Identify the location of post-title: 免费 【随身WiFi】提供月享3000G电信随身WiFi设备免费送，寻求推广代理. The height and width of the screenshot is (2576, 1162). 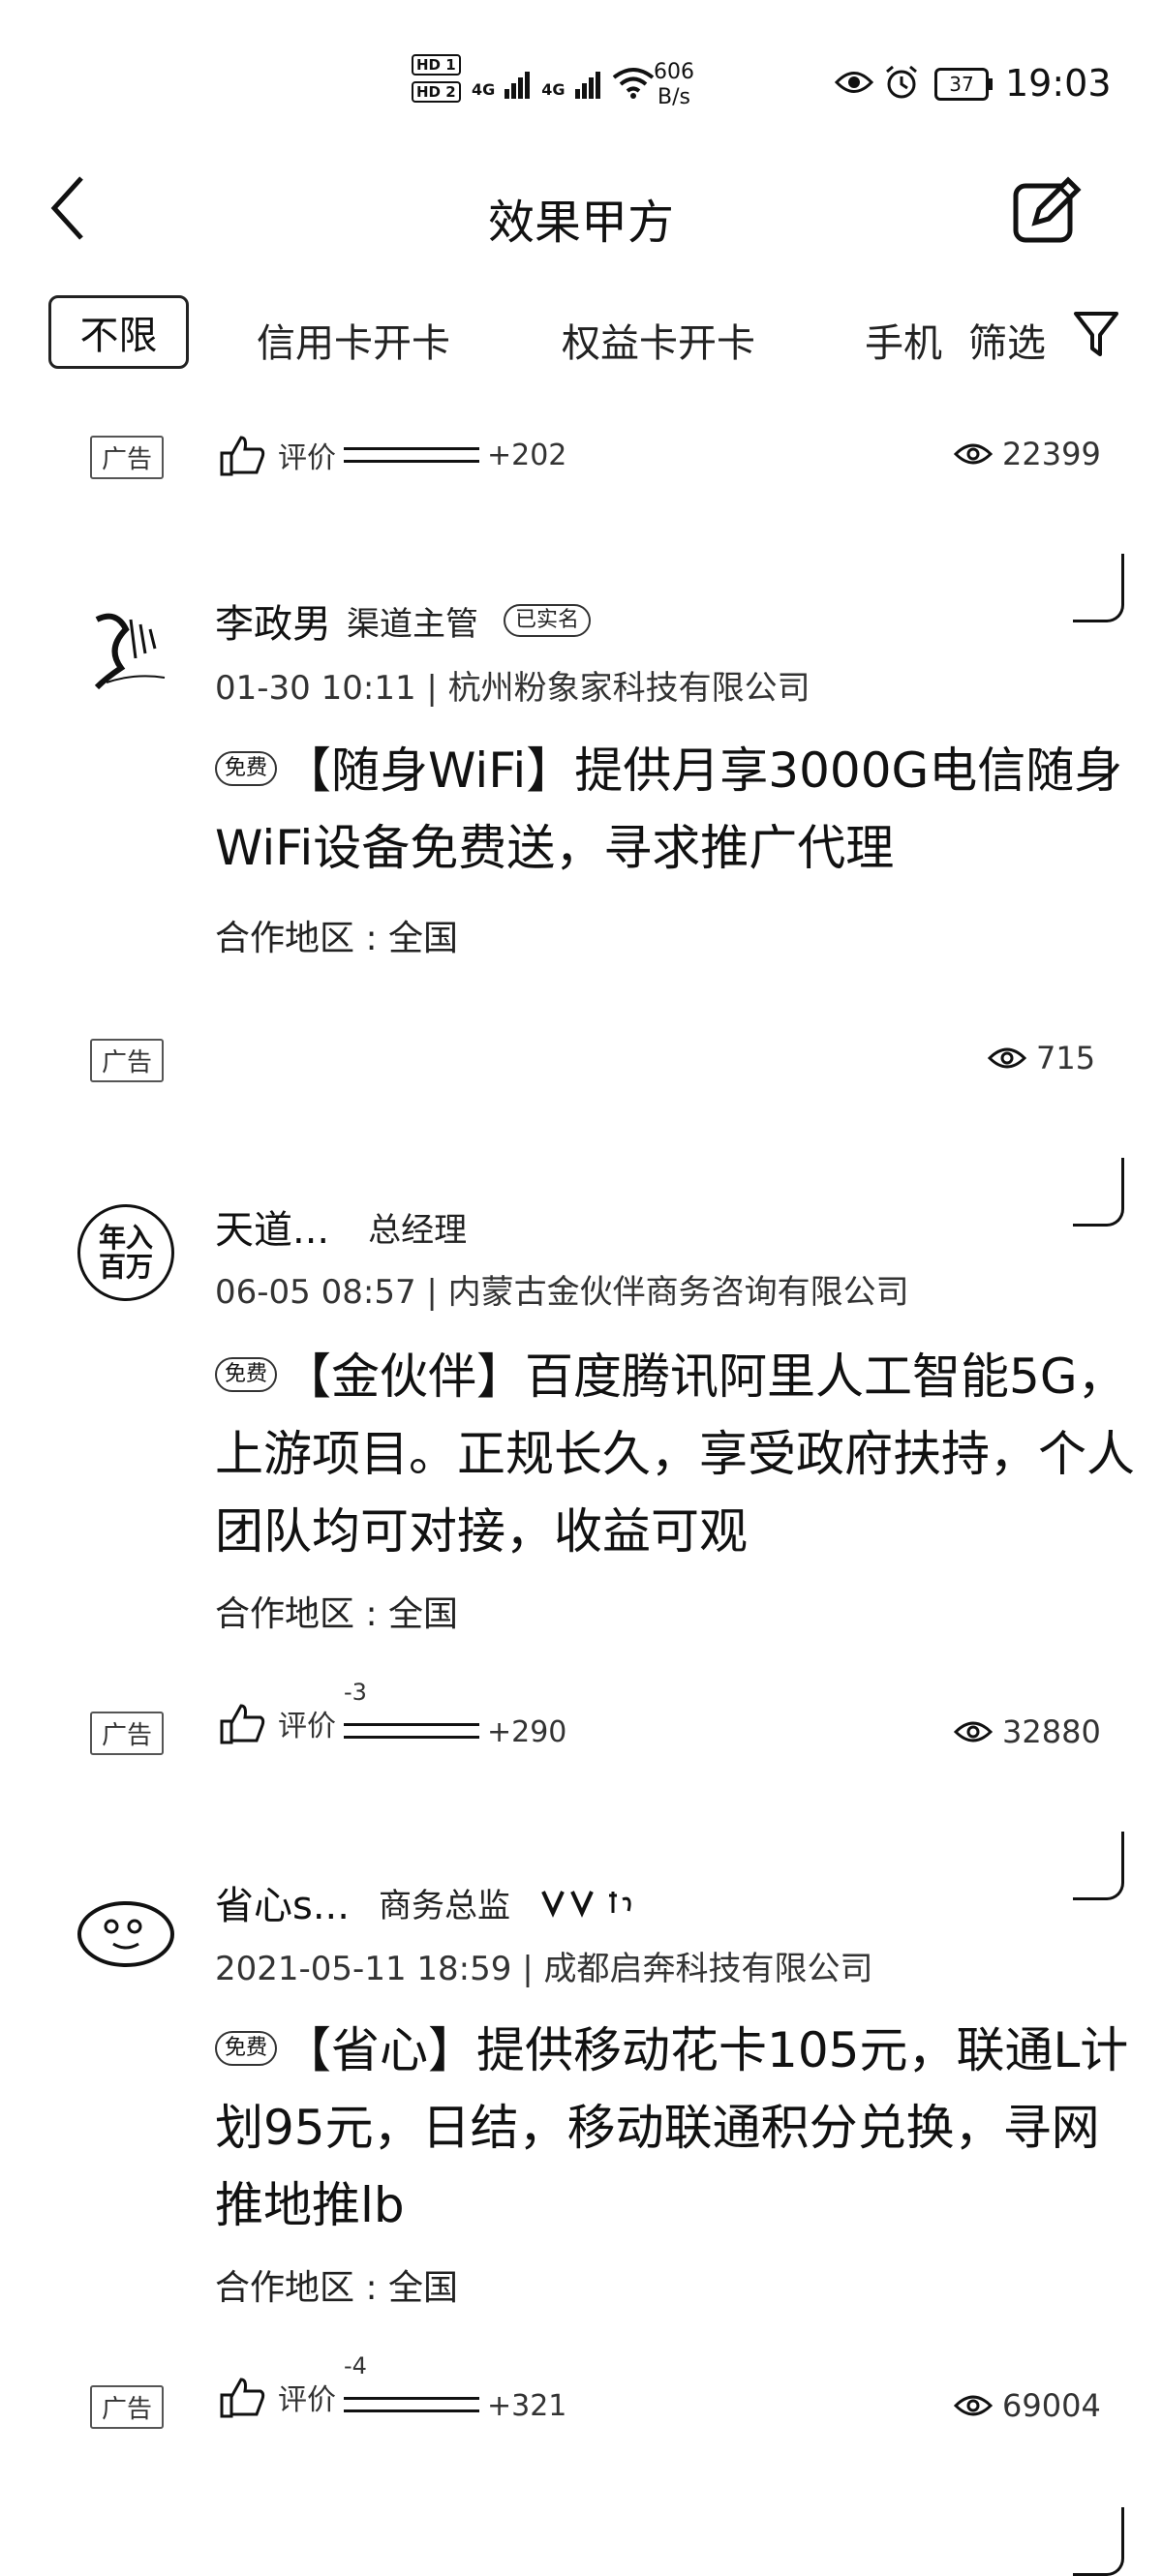
(680, 809).